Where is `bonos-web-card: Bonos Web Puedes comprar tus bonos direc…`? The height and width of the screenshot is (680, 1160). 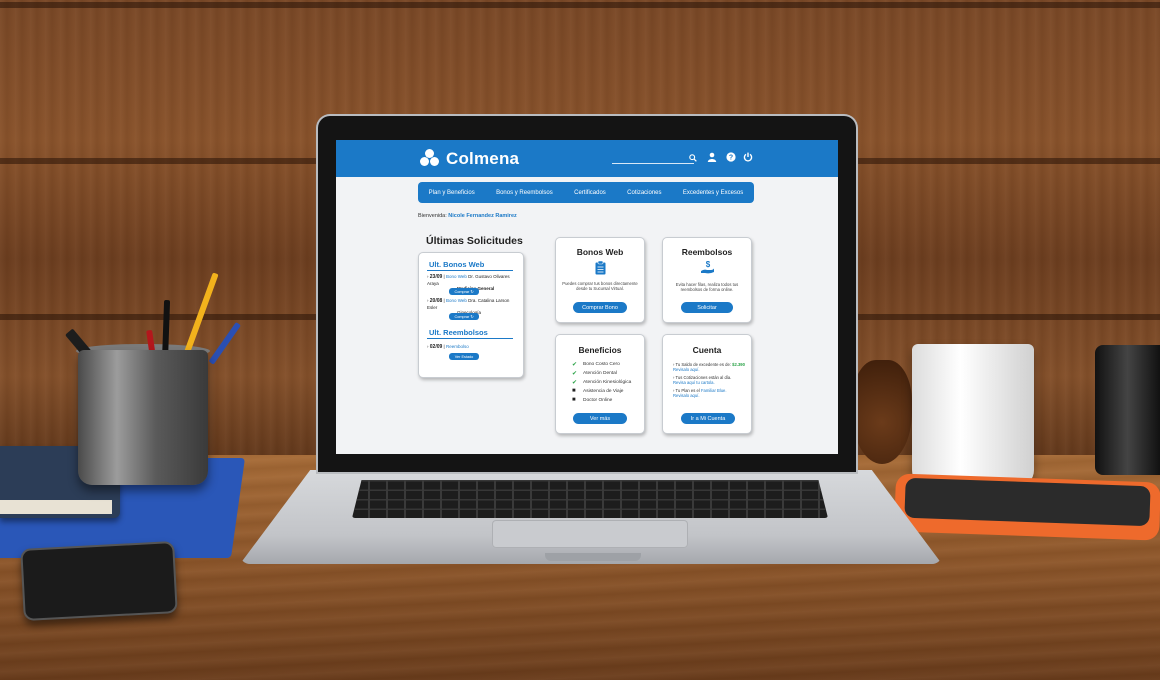 bonos-web-card: Bonos Web Puedes comprar tus bonos direc… is located at coordinates (600, 280).